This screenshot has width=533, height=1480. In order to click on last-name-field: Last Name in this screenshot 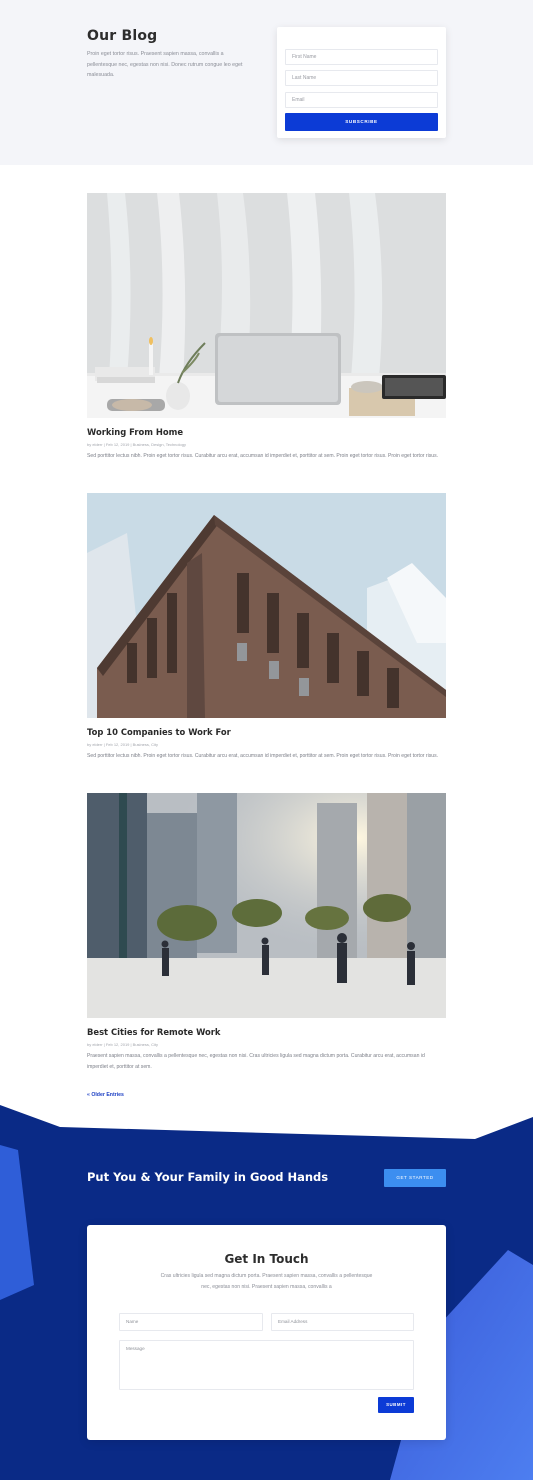, I will do `click(361, 78)`.